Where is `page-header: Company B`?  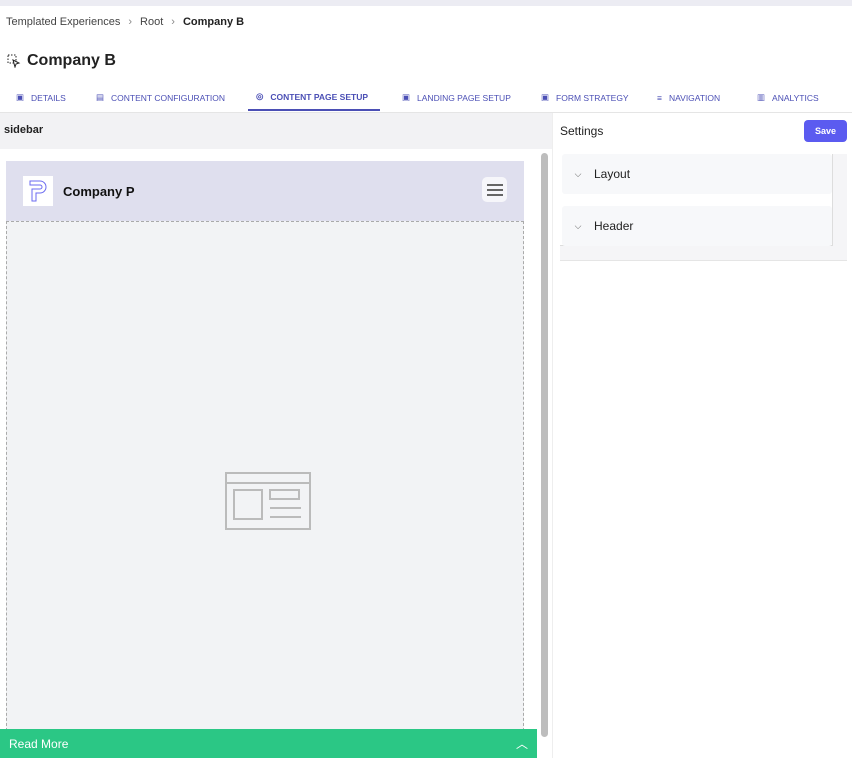 page-header: Company B is located at coordinates (61, 61).